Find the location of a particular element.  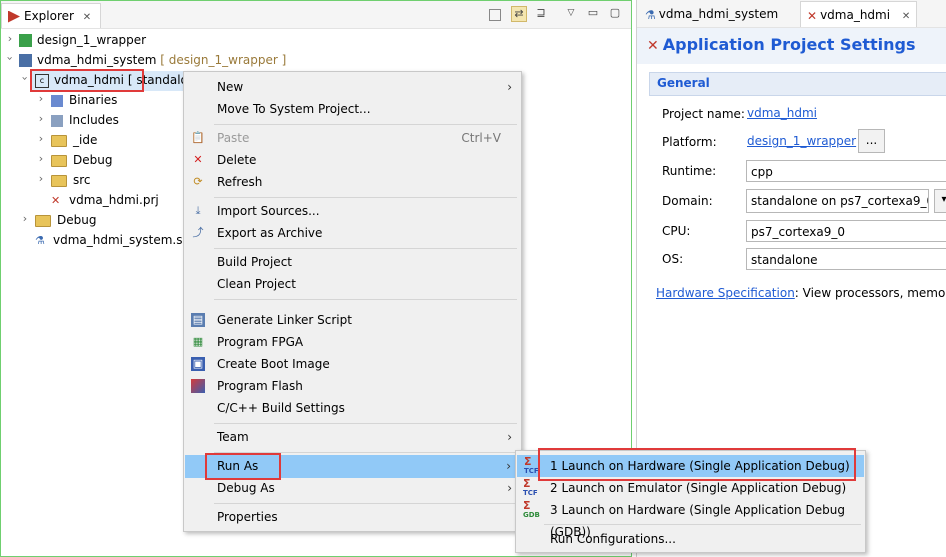

menu-item-create-boot: ▣ Create Boot Image is located at coordinates (352, 364).